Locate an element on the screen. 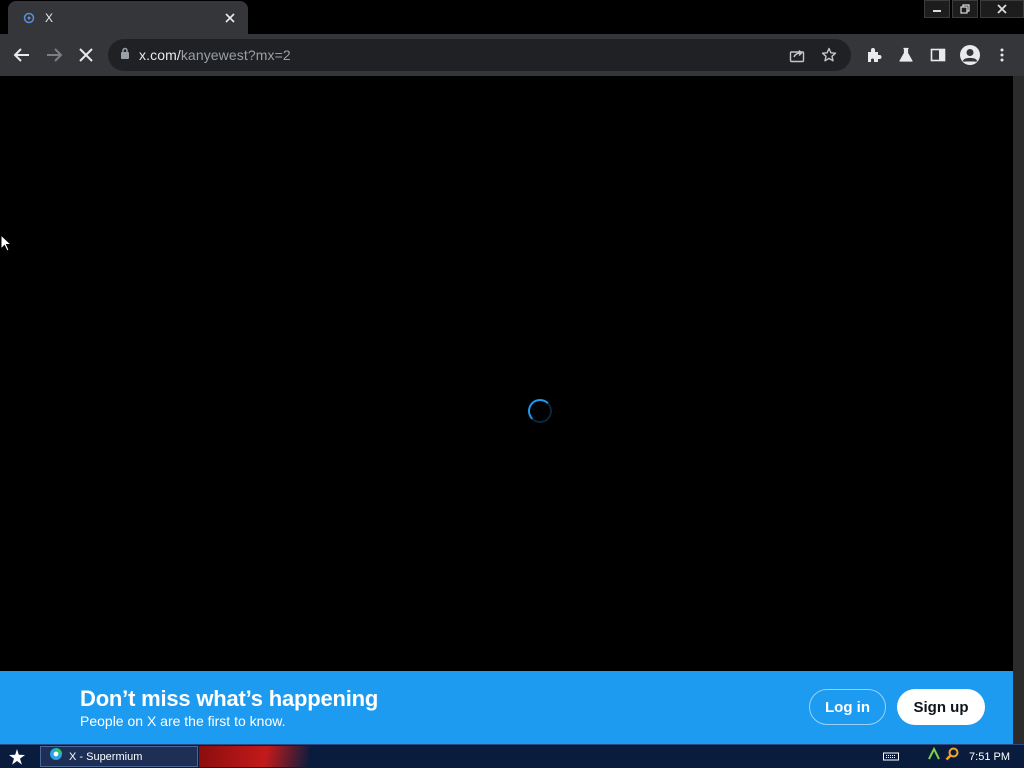 The width and height of the screenshot is (1024, 768). signup-button: Sign up is located at coordinates (941, 707).